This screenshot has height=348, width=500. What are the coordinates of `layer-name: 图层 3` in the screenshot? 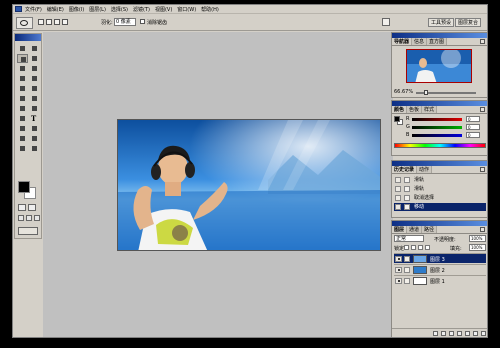 It's located at (437, 259).